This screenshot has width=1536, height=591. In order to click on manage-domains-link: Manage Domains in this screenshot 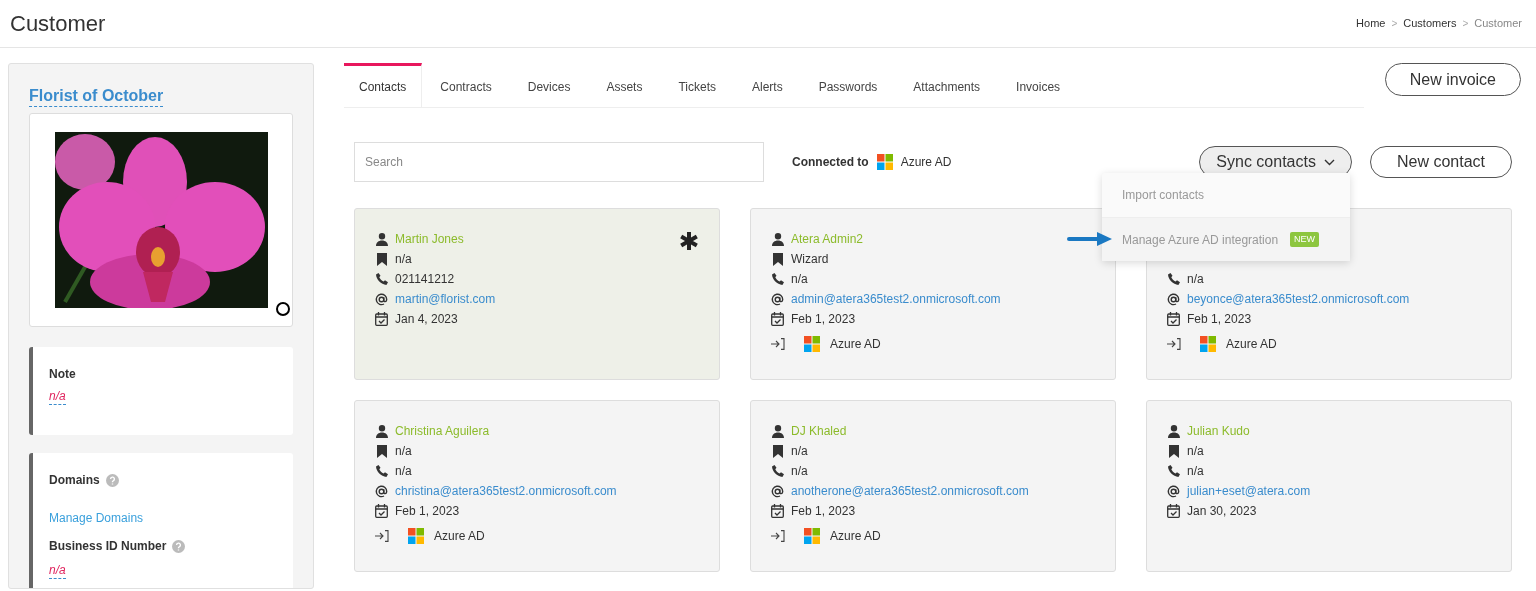, I will do `click(163, 518)`.